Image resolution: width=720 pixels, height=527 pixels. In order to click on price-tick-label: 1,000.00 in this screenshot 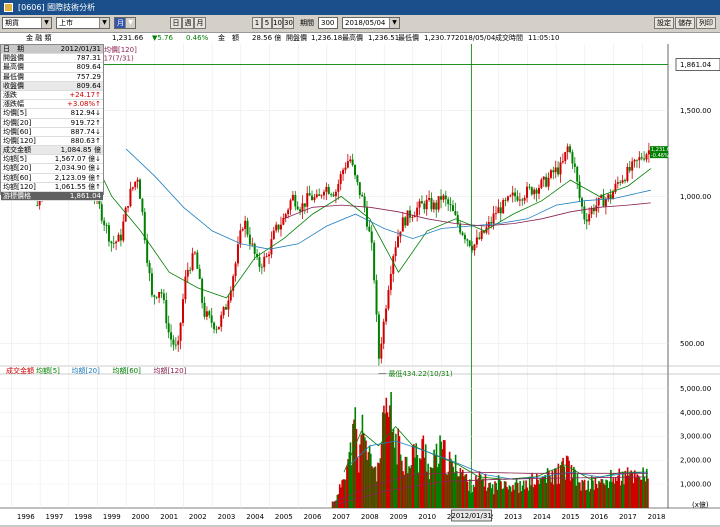, I will do `click(695, 197)`.